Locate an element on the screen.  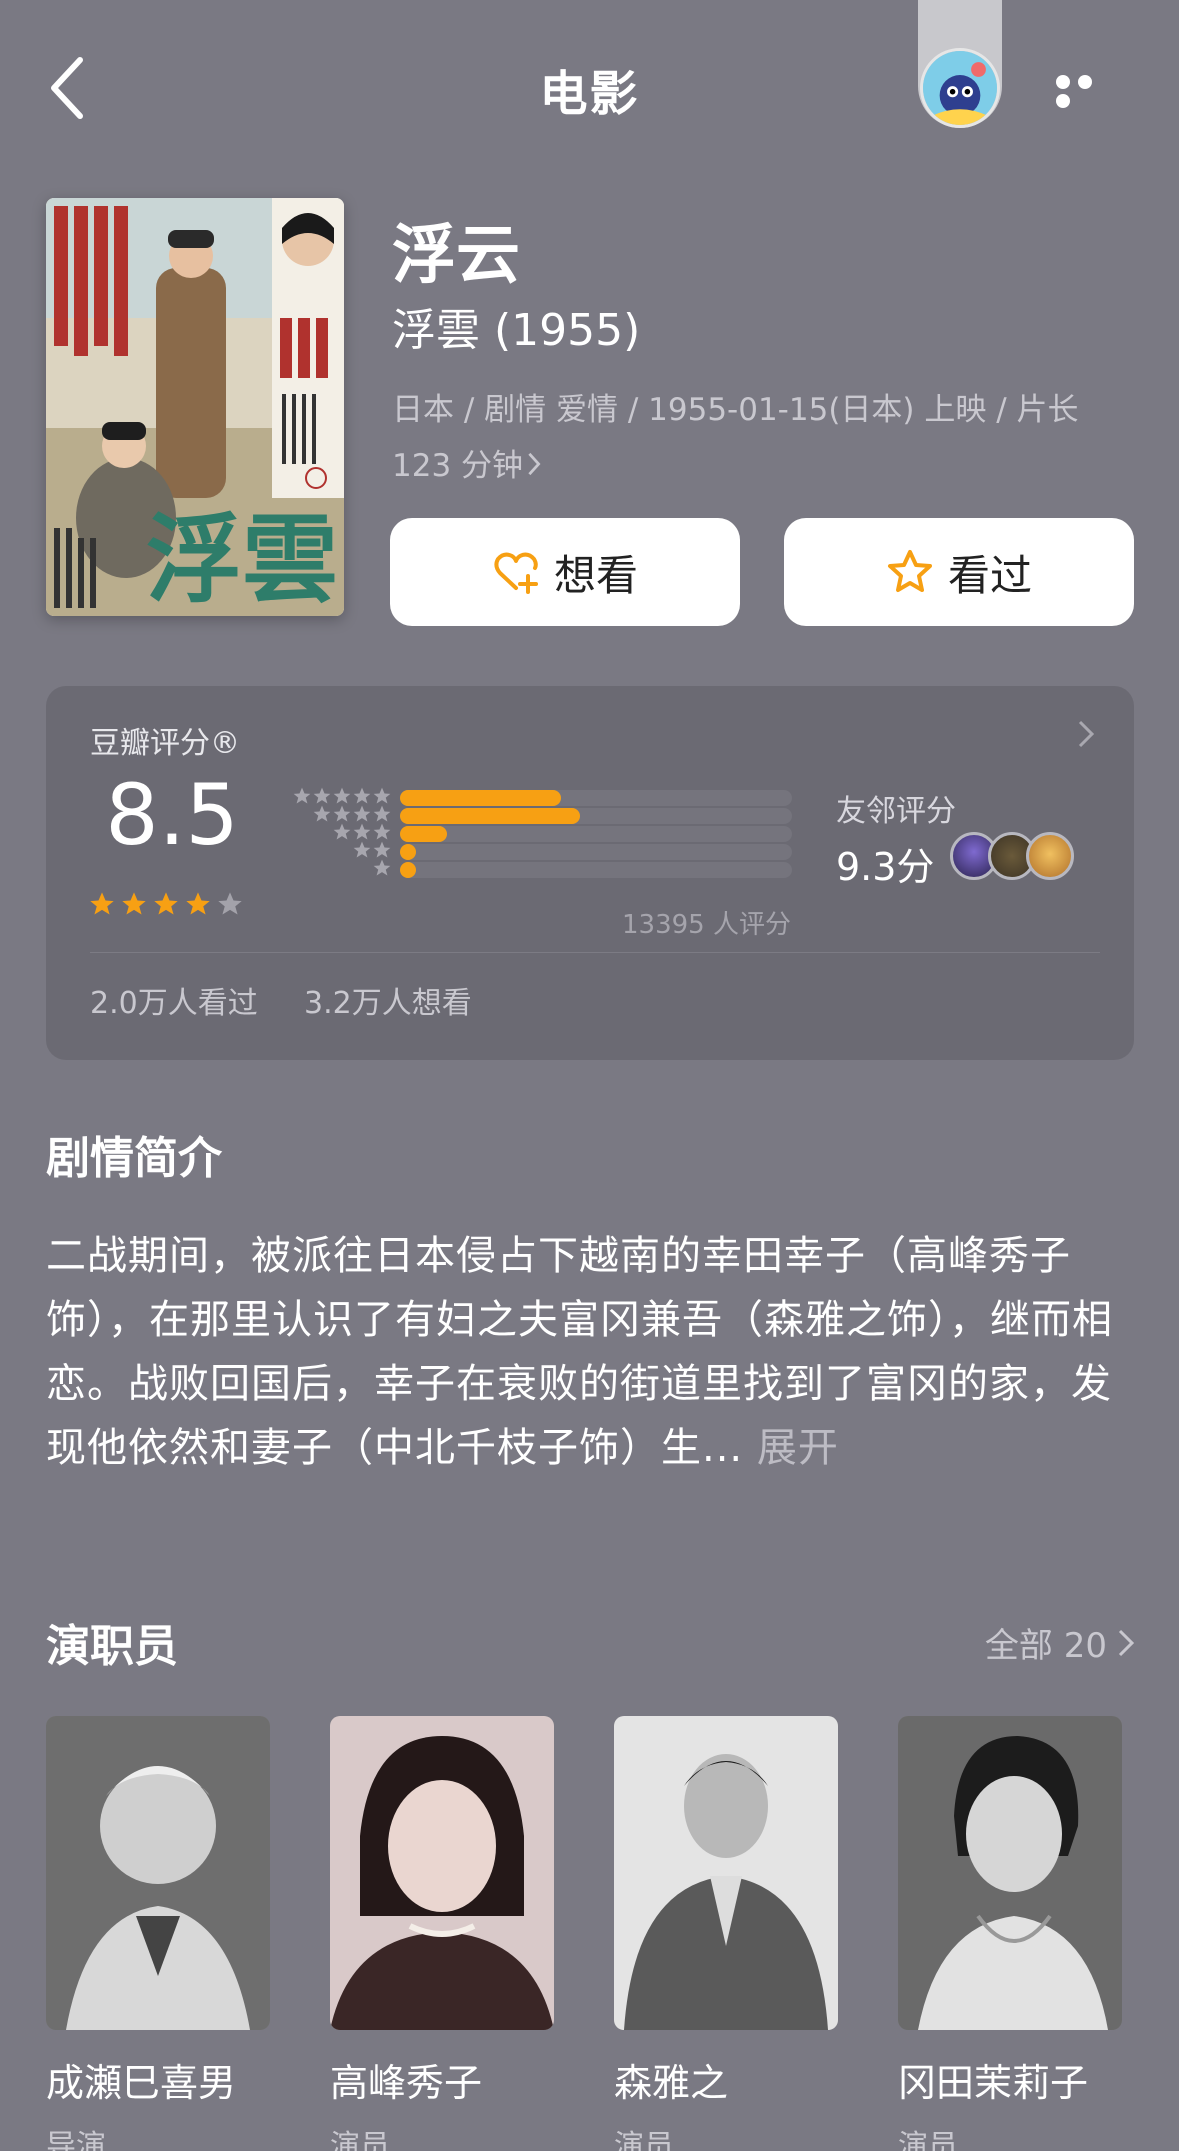
watched-button: 看过 is located at coordinates (959, 572).